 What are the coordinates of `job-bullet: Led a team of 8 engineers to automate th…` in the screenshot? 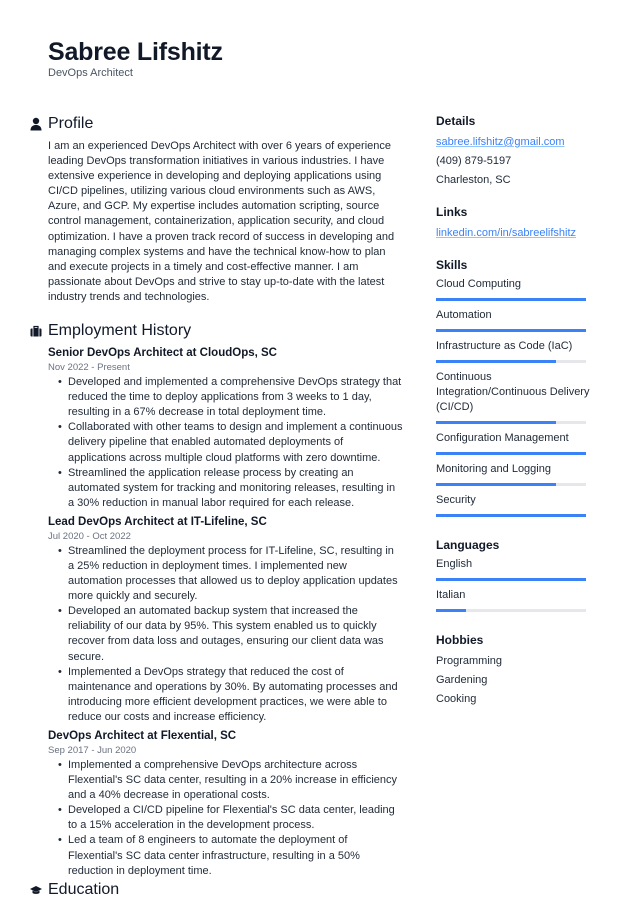 It's located at (230, 855).